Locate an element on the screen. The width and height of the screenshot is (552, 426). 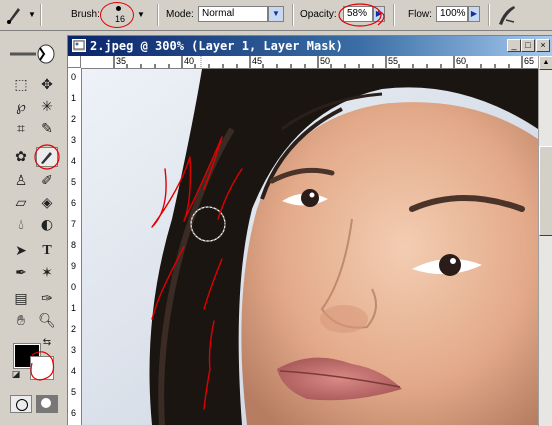
default-colors-icon: ◪ is located at coordinates (16, 375).